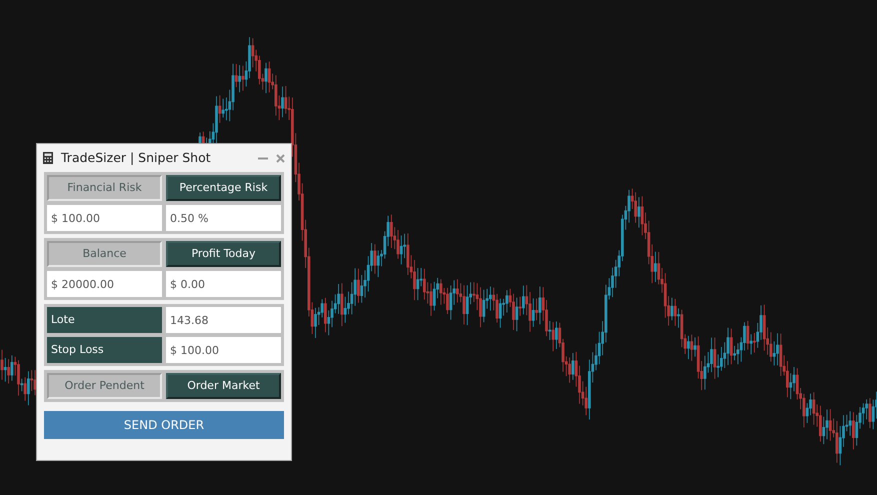 The image size is (877, 495). What do you see at coordinates (104, 350) in the screenshot?
I see `field-label: Stop Loss` at bounding box center [104, 350].